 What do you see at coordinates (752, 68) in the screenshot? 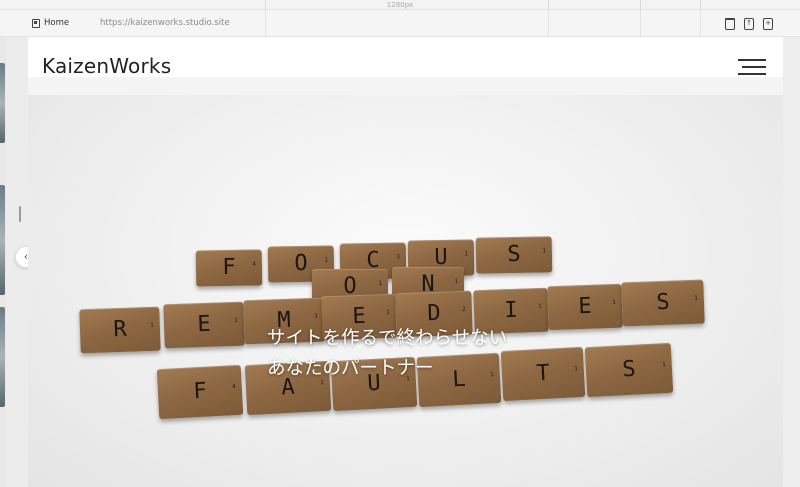
I see `hamburger-menu-icon` at bounding box center [752, 68].